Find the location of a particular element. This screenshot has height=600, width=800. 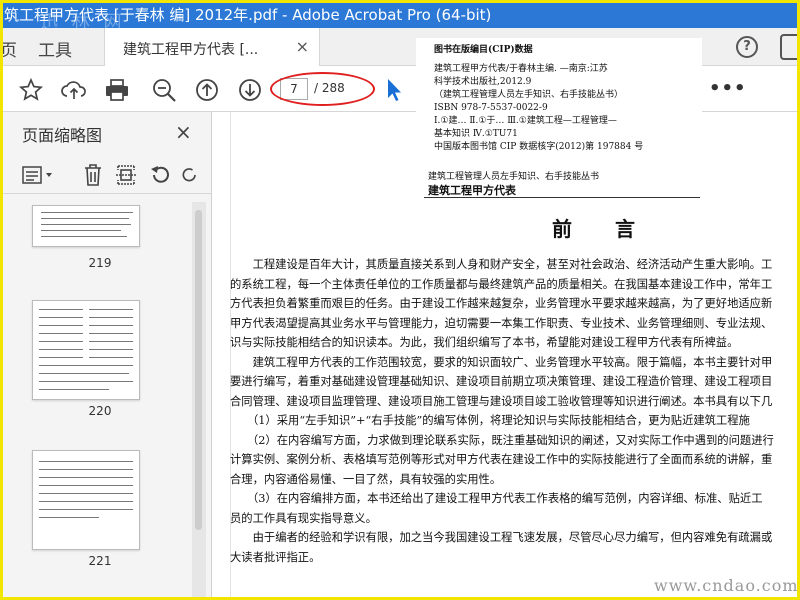

panel-scrollbar-thumb is located at coordinates (198, 370).